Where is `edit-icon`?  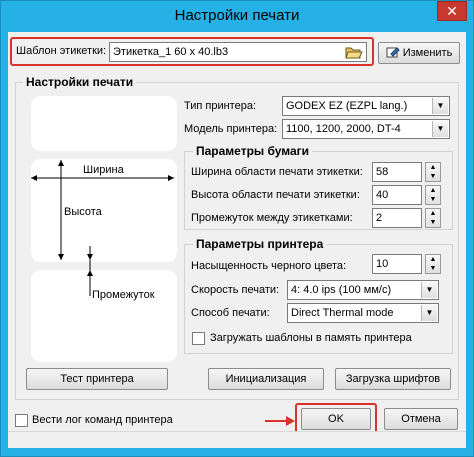
edit-icon is located at coordinates (393, 52).